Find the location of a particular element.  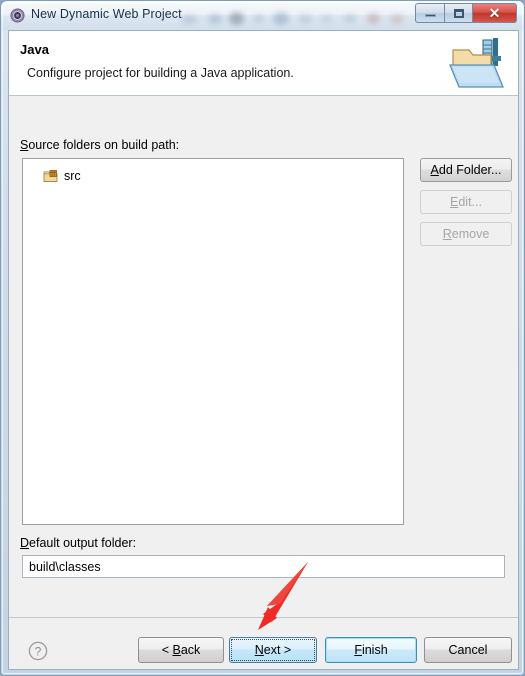

focus-ring is located at coordinates (273, 650).